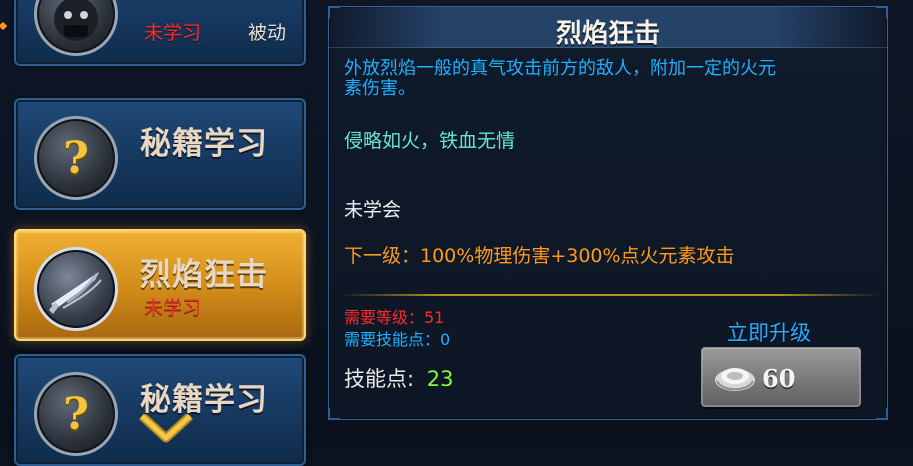 This screenshot has width=913, height=466. I want to click on blade-glyph, so click(75, 293).